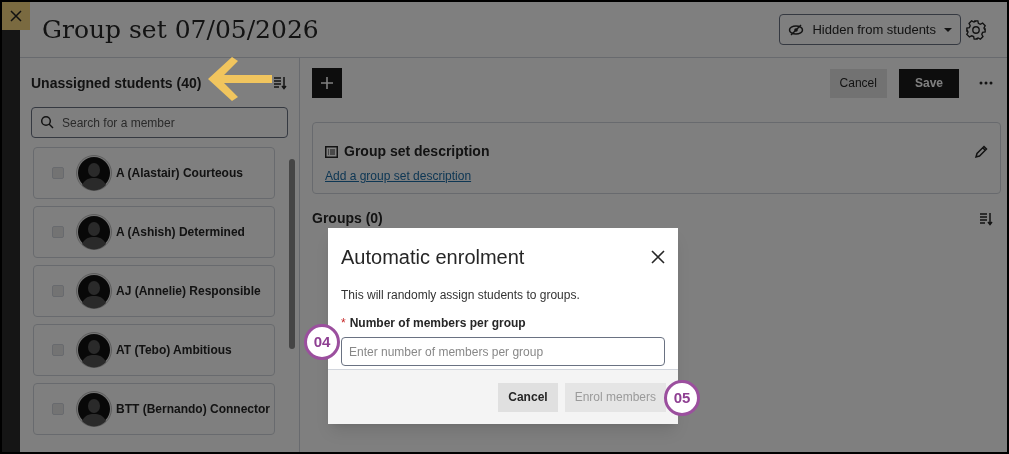 The height and width of the screenshot is (454, 1009). I want to click on settings-icon, so click(976, 29).